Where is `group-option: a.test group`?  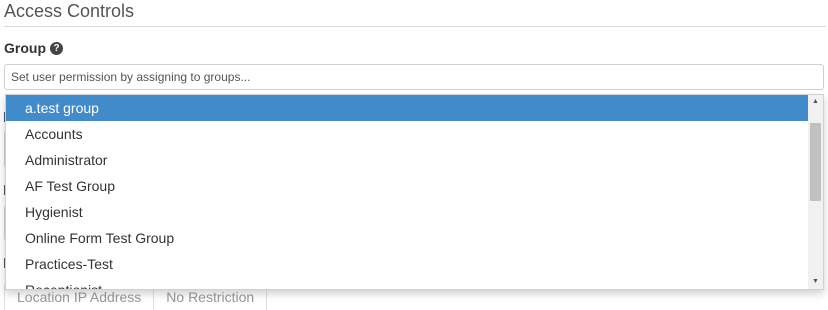 group-option: a.test group is located at coordinates (407, 108).